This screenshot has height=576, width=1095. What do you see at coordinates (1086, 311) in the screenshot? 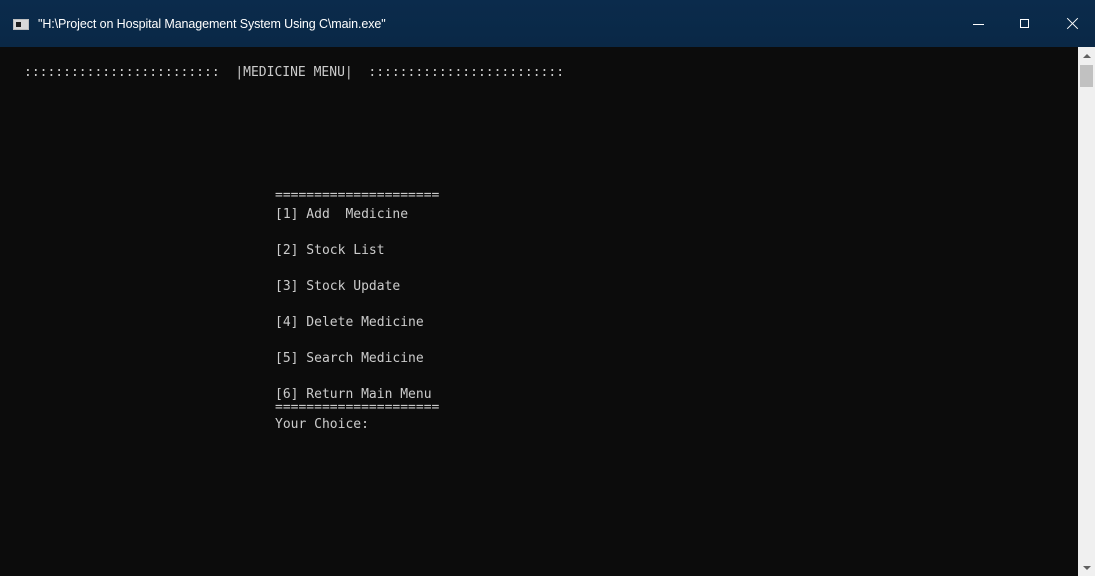
I see `vertical-scrollbar` at bounding box center [1086, 311].